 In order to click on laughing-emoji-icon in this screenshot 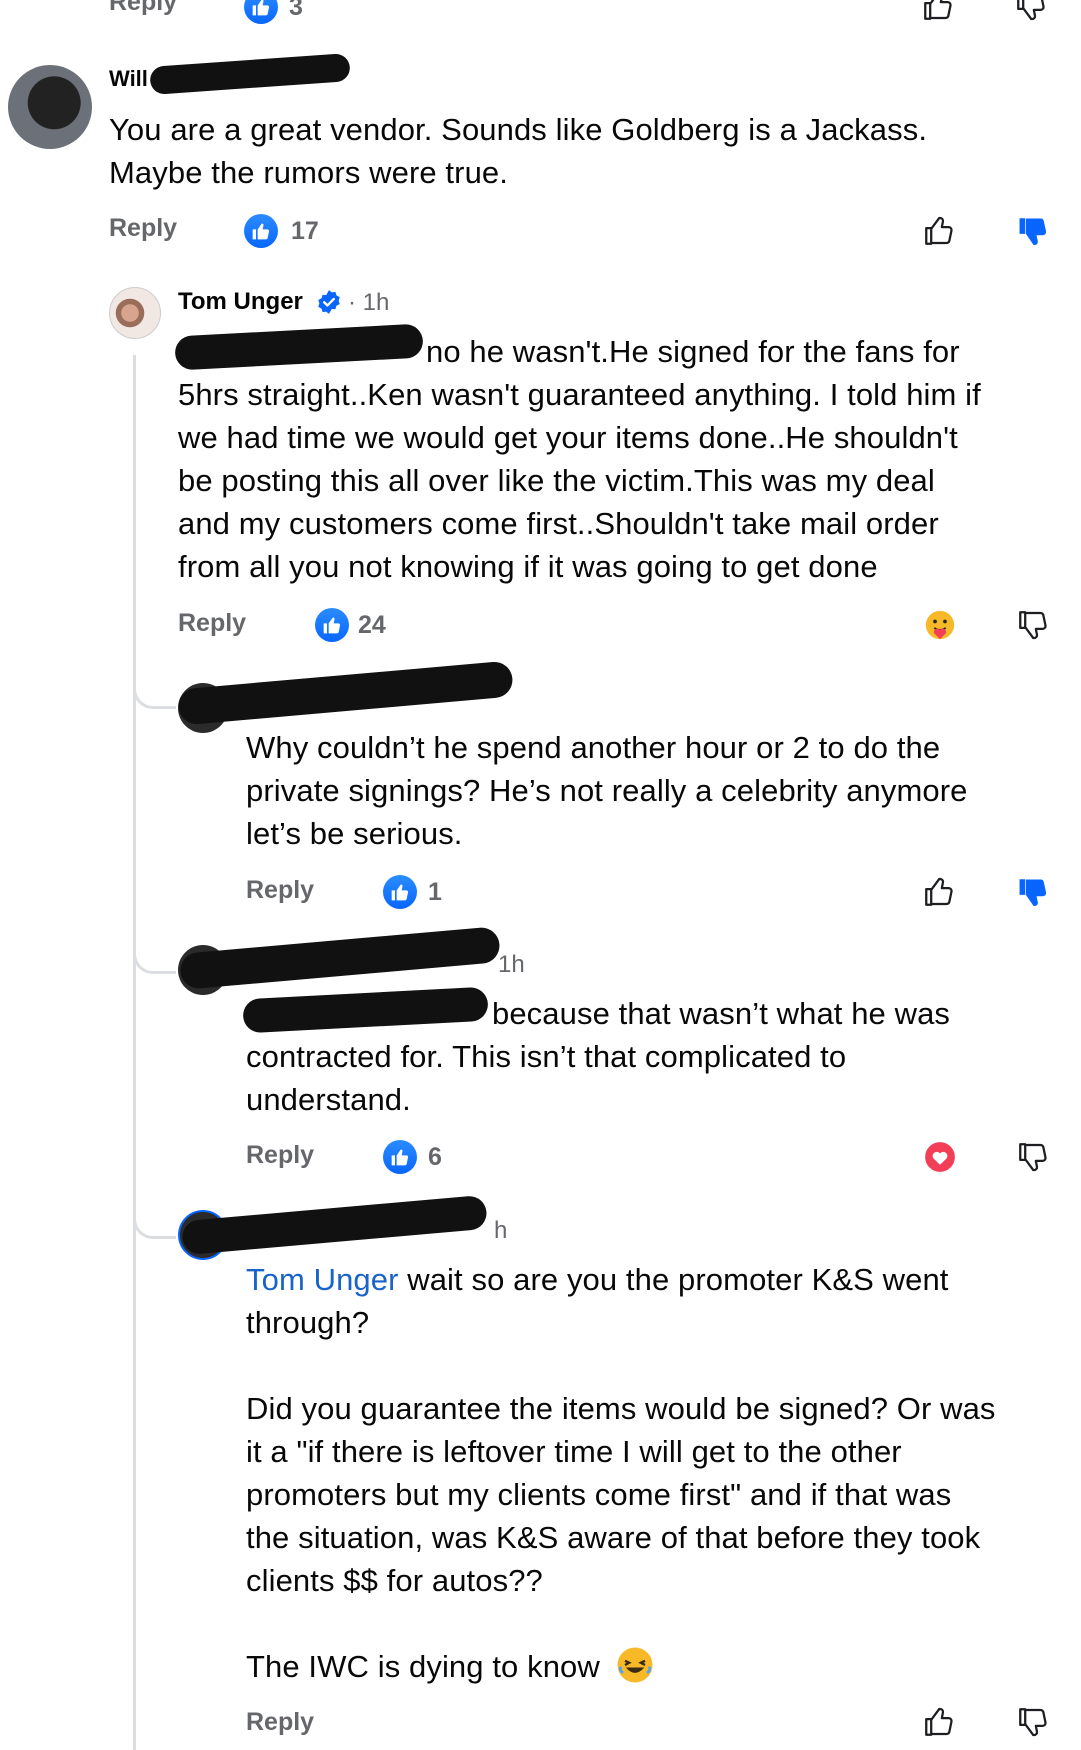, I will do `click(635, 1665)`.